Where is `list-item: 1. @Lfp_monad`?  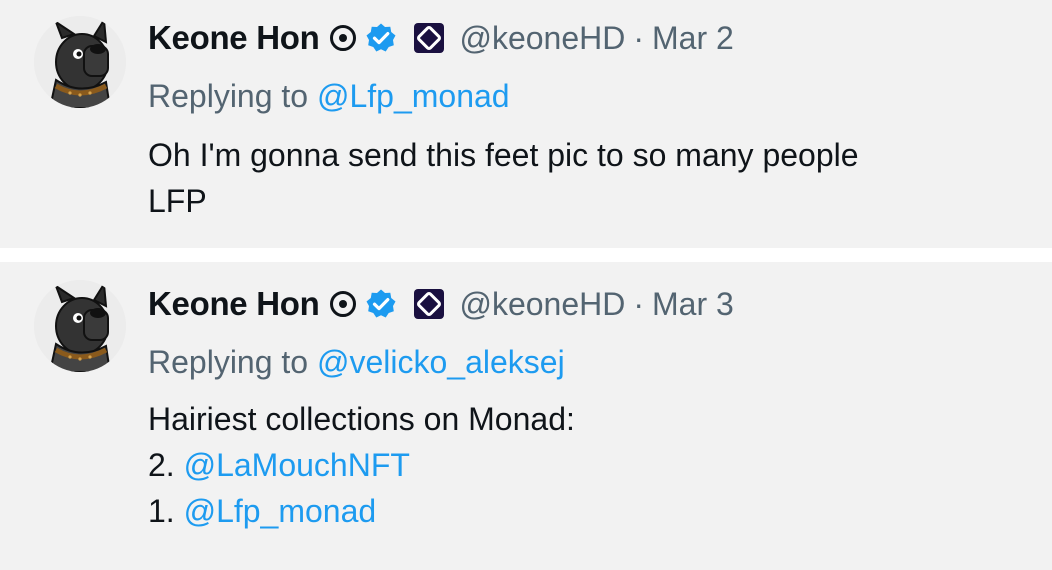
list-item: 1. @Lfp_monad is located at coordinates (590, 511).